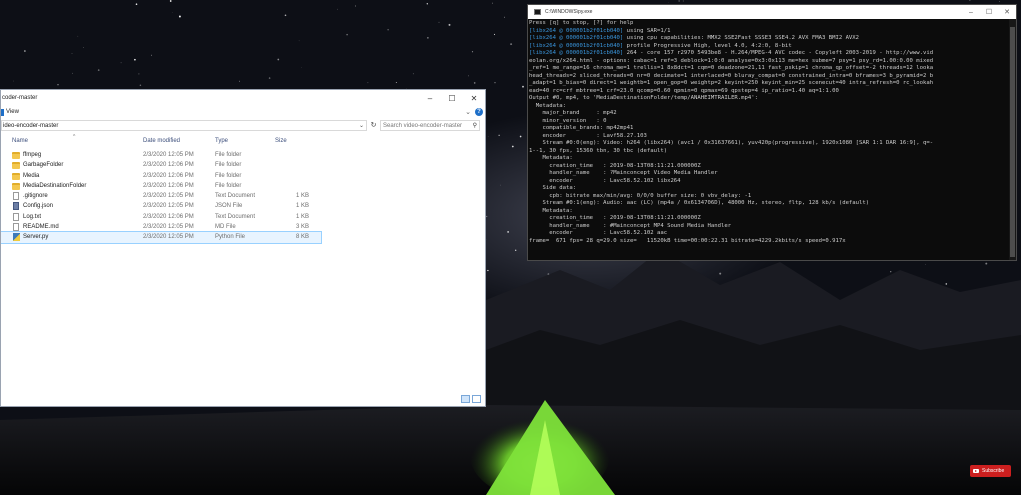 The height and width of the screenshot is (495, 1021). I want to click on console-title: C:\WINDOWS\py.exe, so click(569, 12).